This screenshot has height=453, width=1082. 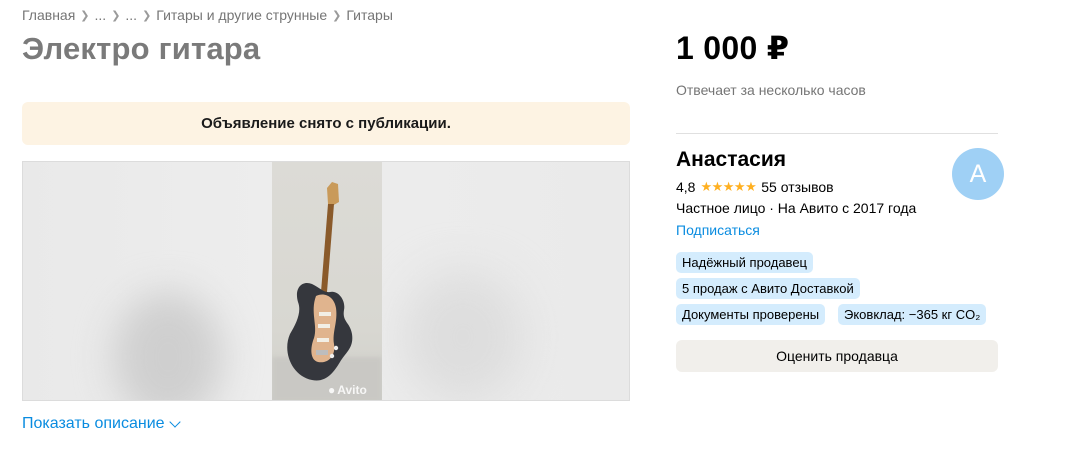 I want to click on show-description-link: Показать описание, so click(x=101, y=424).